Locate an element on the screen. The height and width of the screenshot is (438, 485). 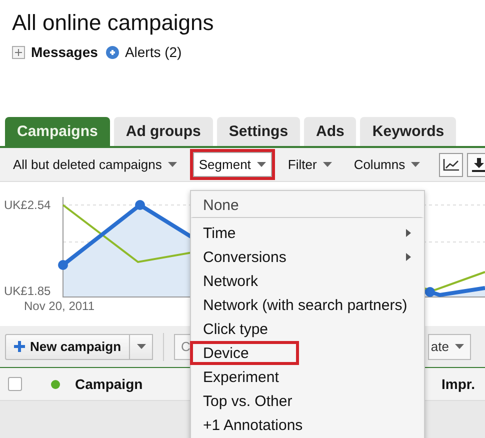
tab: Ad groups is located at coordinates (163, 131).